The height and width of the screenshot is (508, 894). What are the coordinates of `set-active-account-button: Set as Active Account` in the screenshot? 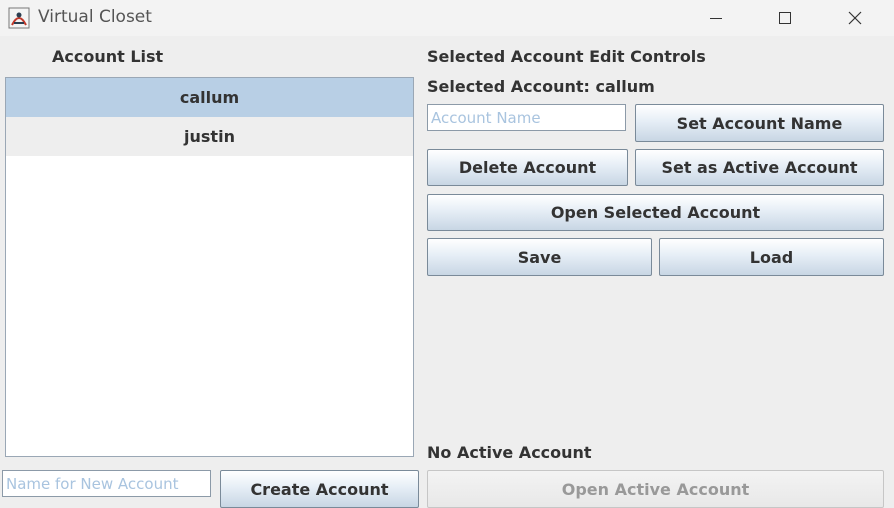 It's located at (759, 167).